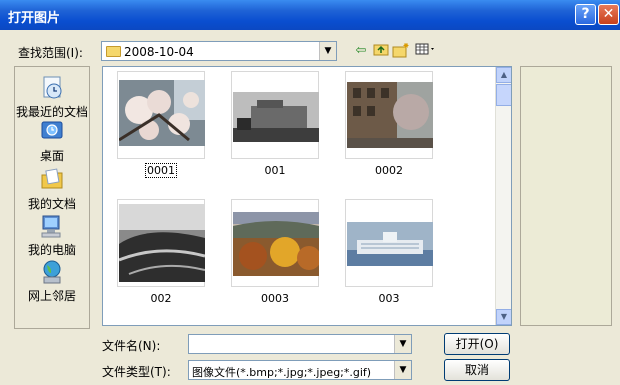 This screenshot has width=620, height=385. Describe the element at coordinates (503, 75) in the screenshot. I see `scroll-up-icon: ▲` at that location.